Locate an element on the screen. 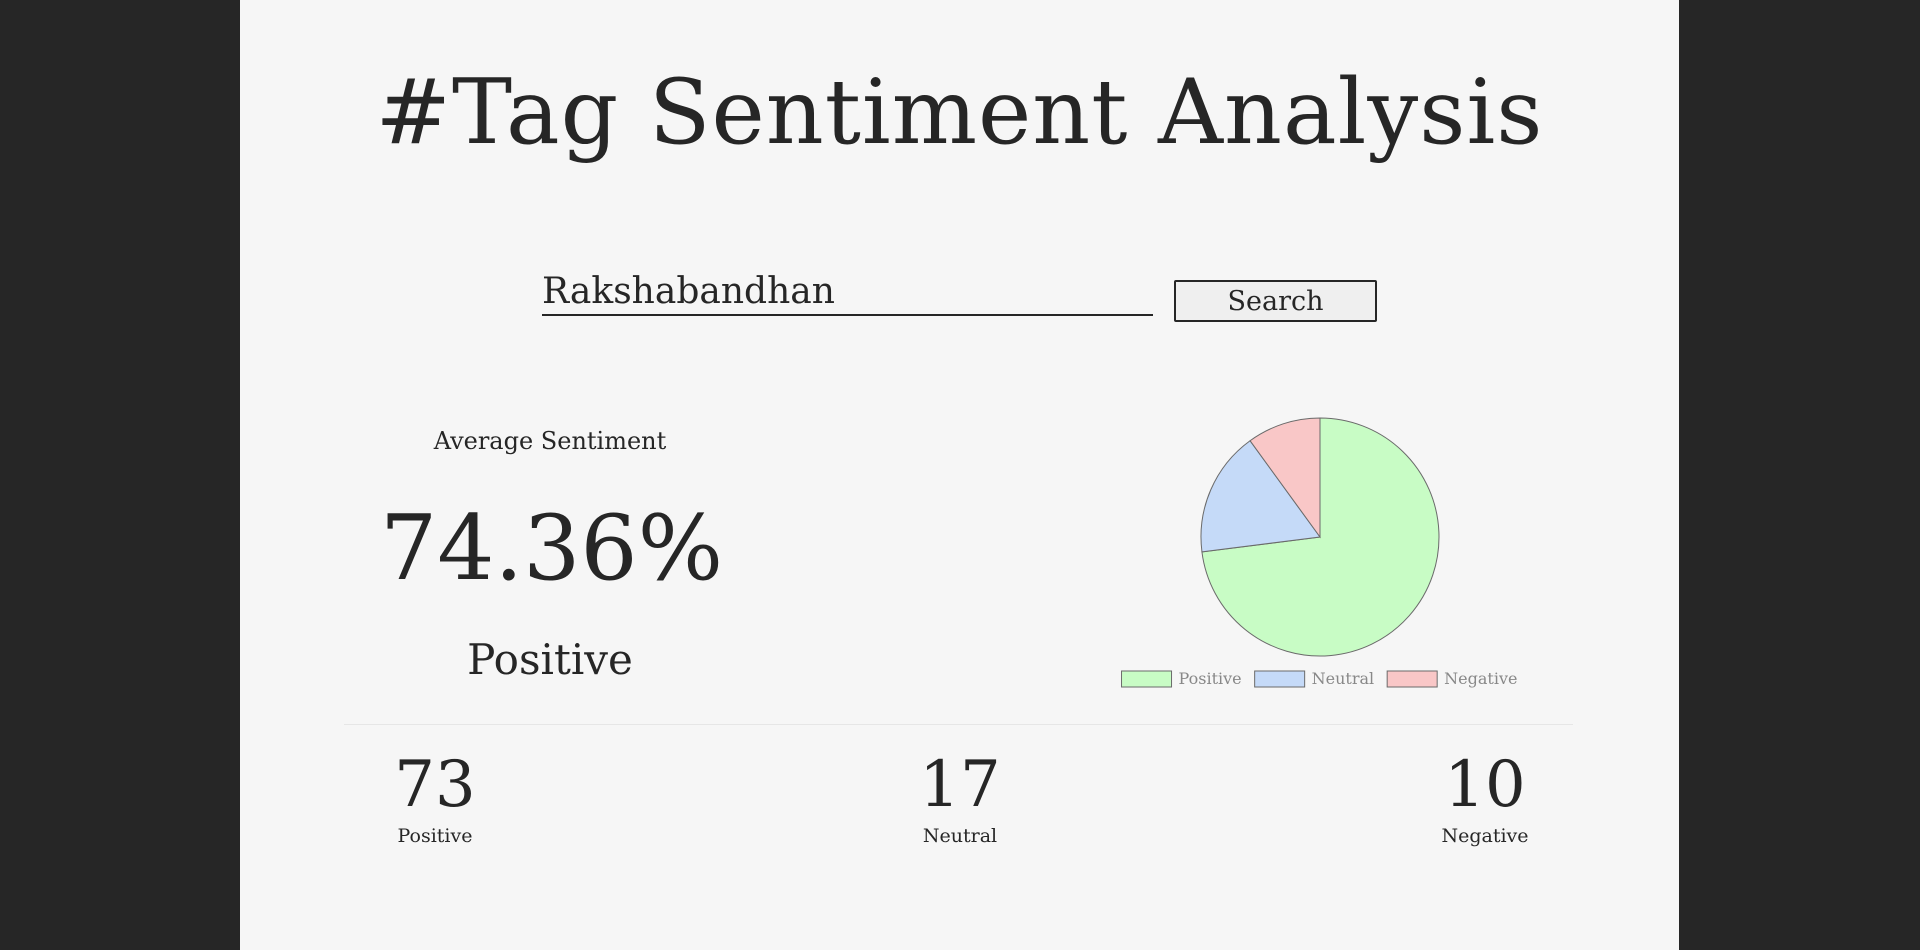 This screenshot has height=950, width=1920. count-positive-value: 73 is located at coordinates (435, 785).